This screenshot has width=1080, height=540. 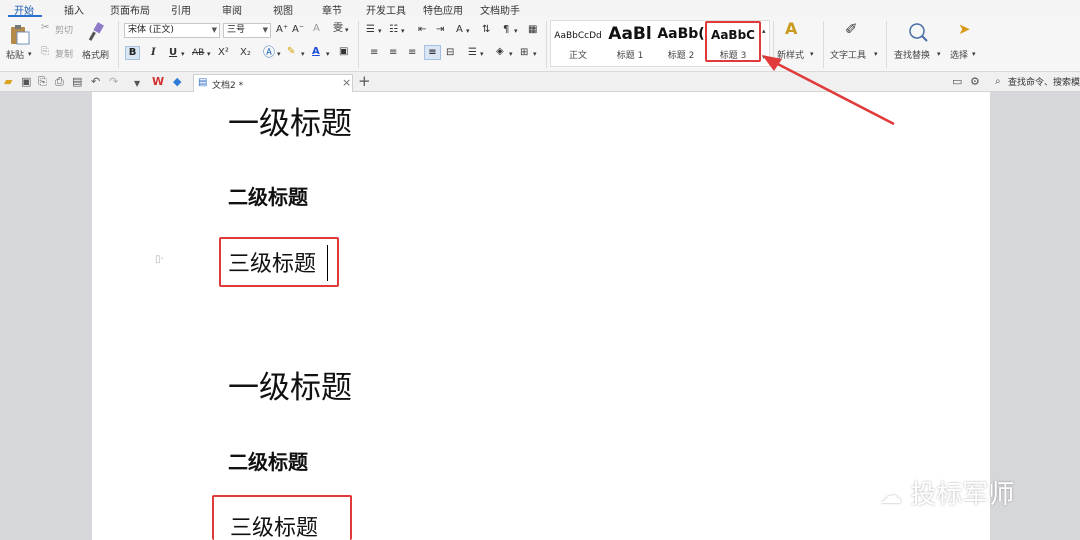 I want to click on customize-dropdown-icon: ▼, so click(x=137, y=83).